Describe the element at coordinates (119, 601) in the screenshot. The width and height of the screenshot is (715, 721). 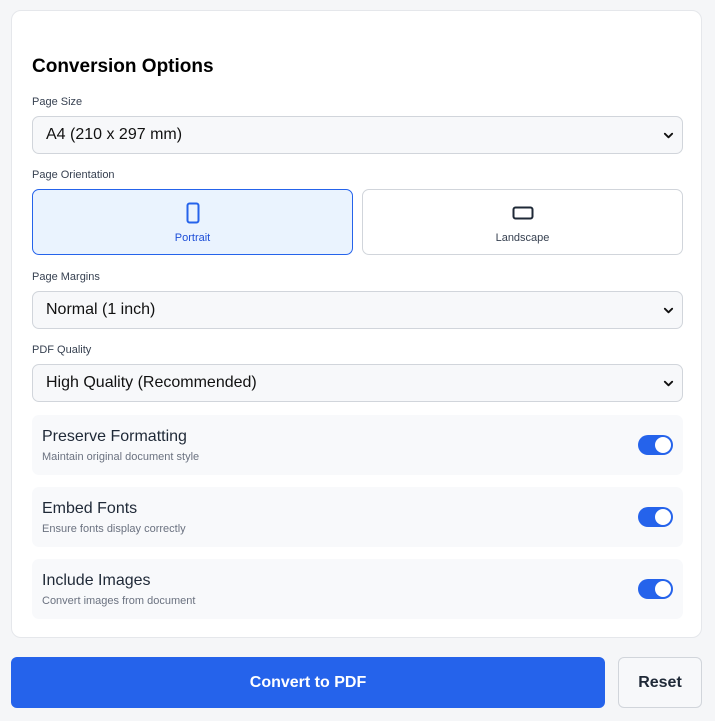
I see `include-images-desc: Convert images from document` at that location.